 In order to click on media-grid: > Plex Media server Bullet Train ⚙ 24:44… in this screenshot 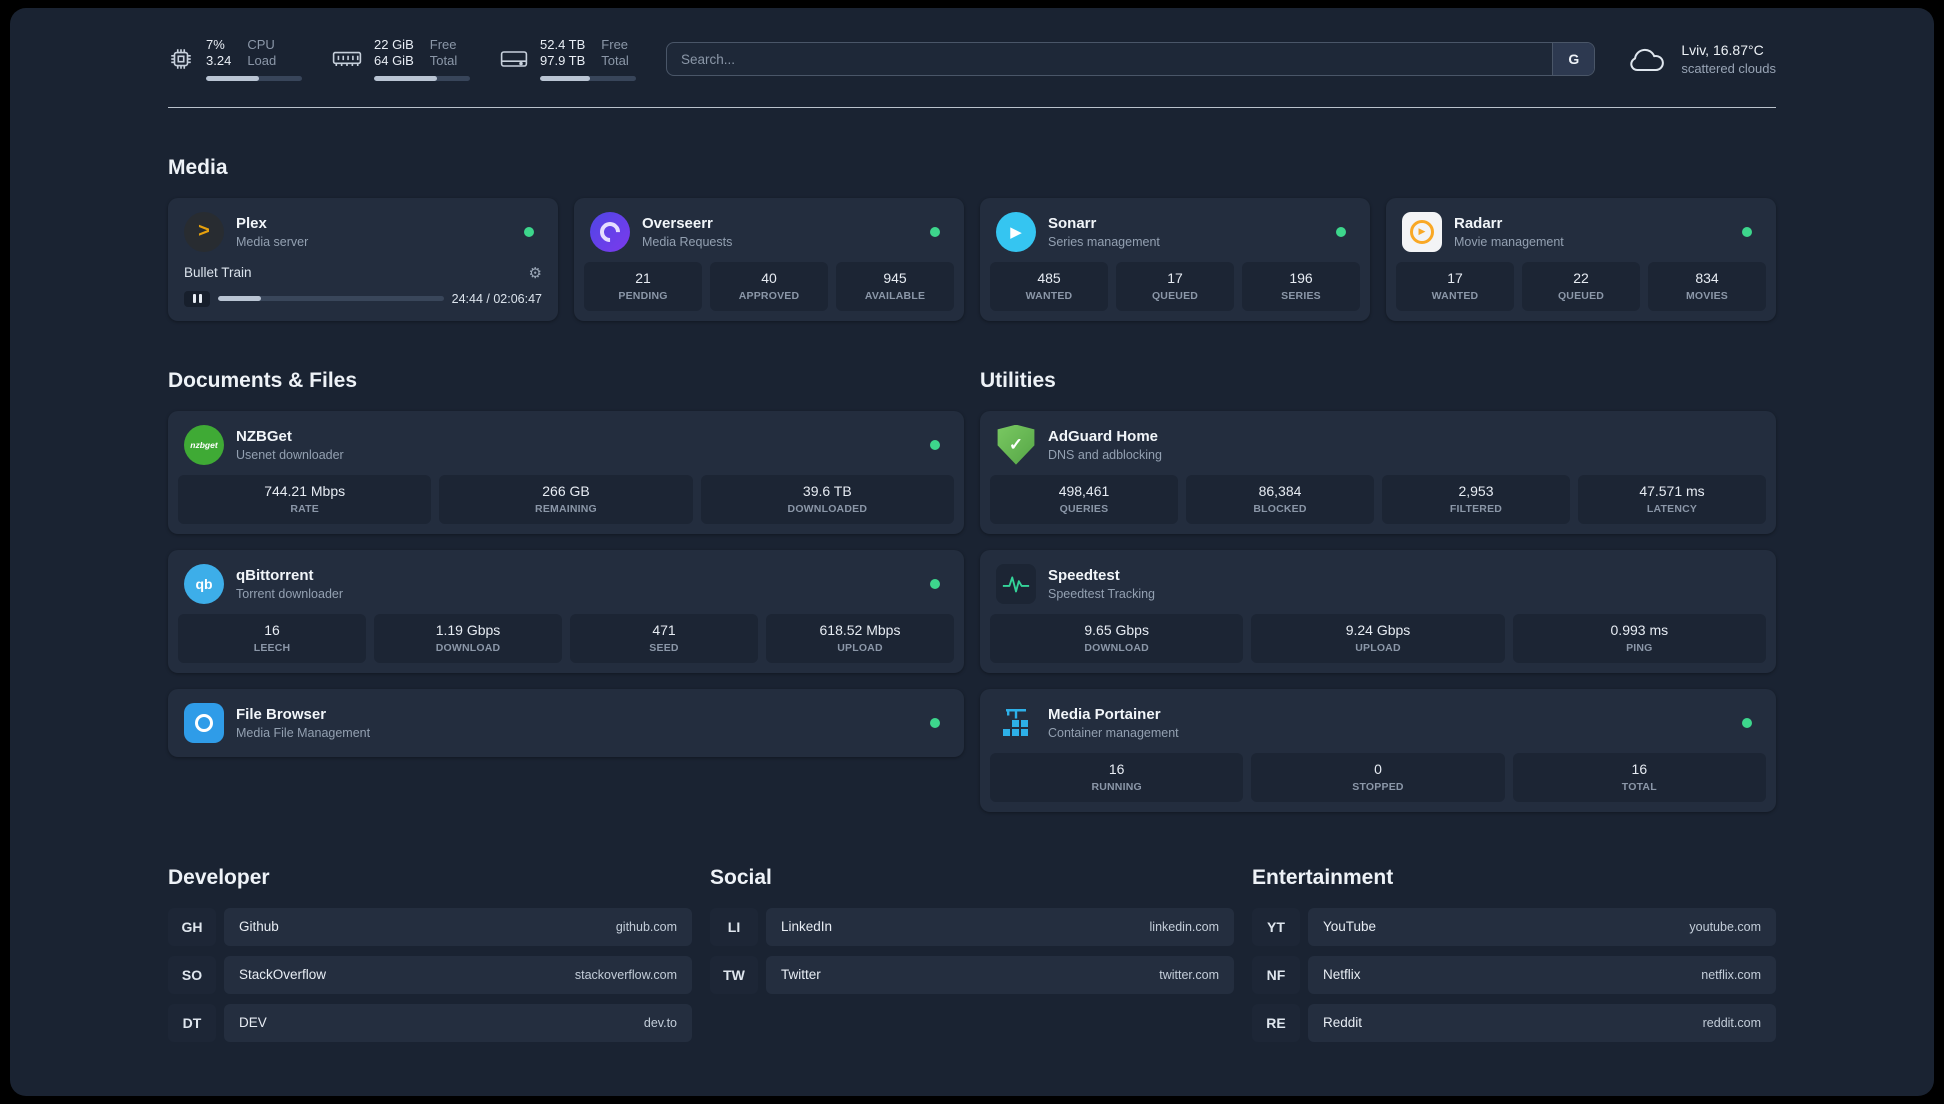, I will do `click(972, 259)`.